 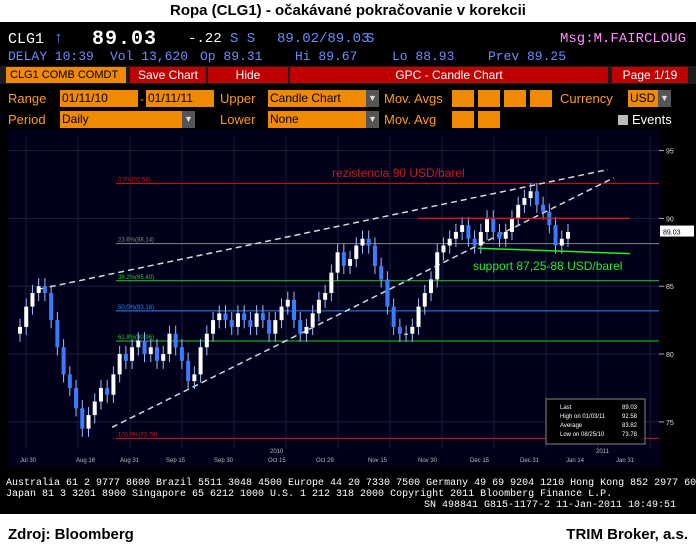 I want to click on ticker: CLG1, so click(x=26, y=39).